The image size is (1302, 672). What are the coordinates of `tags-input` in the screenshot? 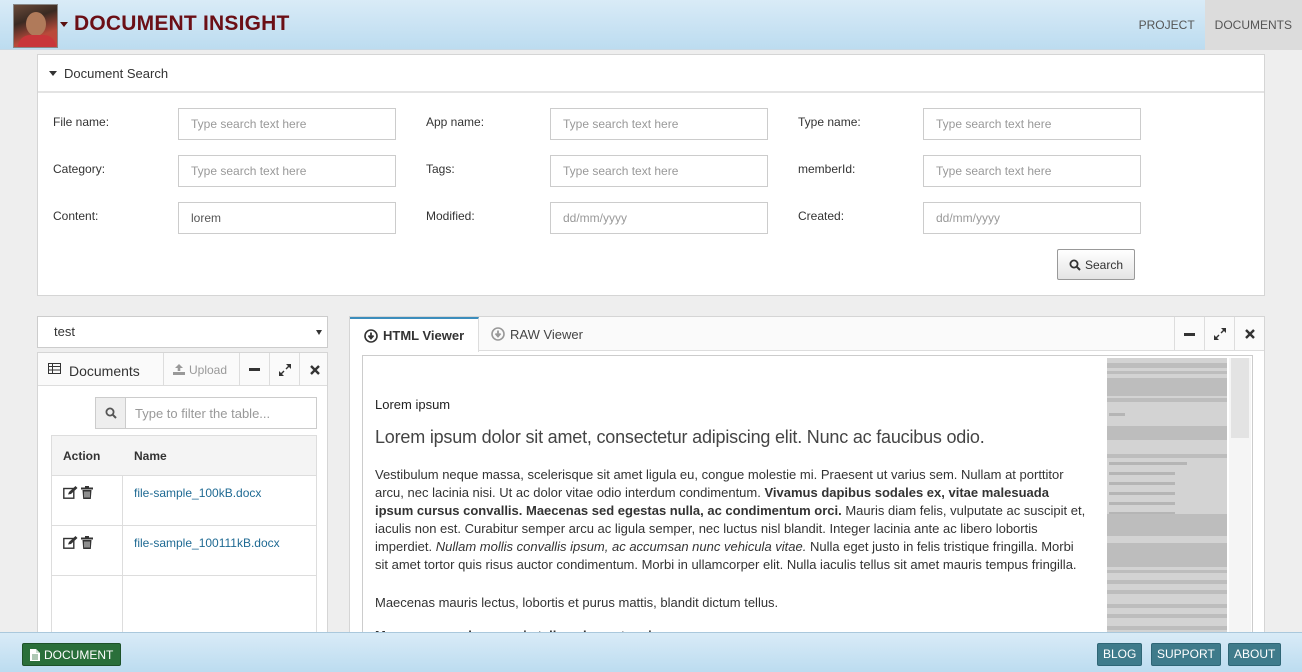 It's located at (659, 171).